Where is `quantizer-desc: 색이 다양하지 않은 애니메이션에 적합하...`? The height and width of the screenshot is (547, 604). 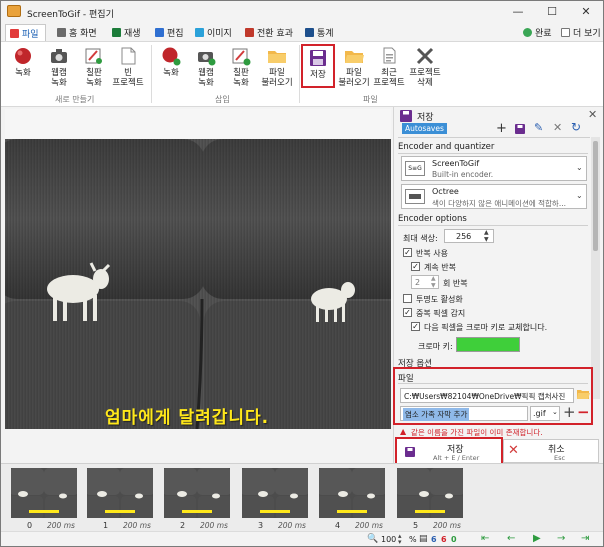
quantizer-desc: 색이 다양하지 않은 애니메이션에 적합하... is located at coordinates (499, 203).